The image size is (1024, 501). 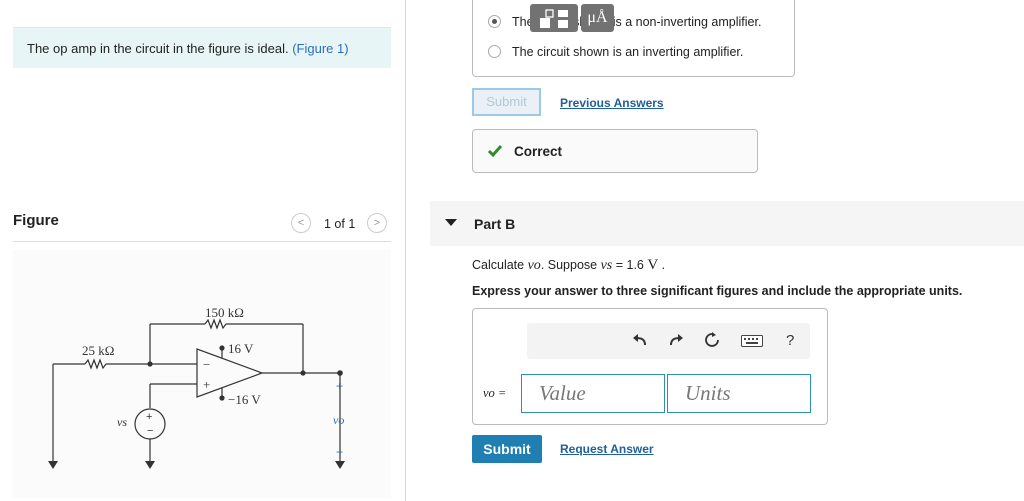 What do you see at coordinates (495, 224) in the screenshot?
I see `part-b-title: Part B` at bounding box center [495, 224].